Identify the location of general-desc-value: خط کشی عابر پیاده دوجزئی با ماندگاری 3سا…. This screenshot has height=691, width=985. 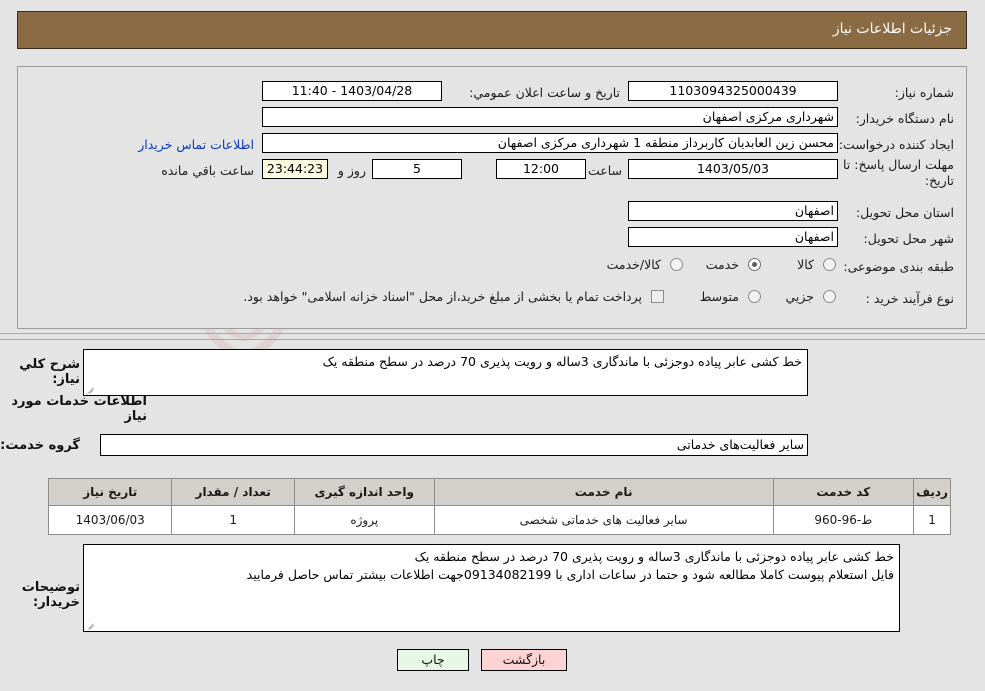
(562, 361).